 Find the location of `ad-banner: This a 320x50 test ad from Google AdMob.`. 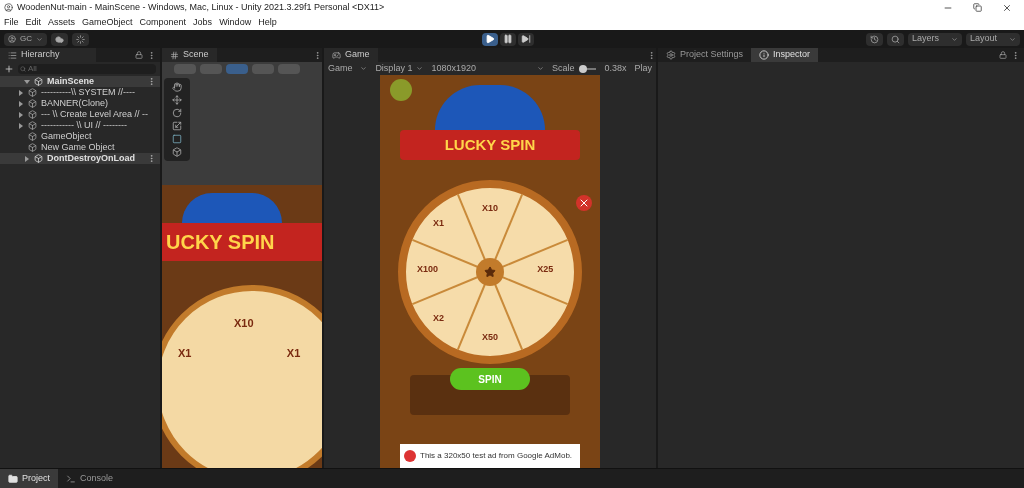

ad-banner: This a 320x50 test ad from Google AdMob. is located at coordinates (490, 456).